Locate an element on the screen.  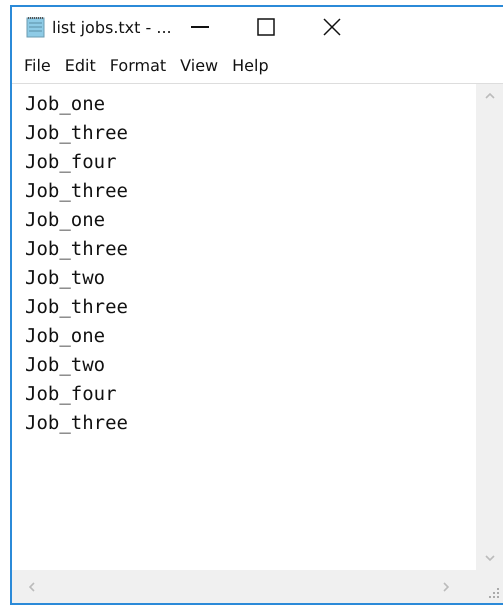
vertical-scrollbar is located at coordinates (489, 327).